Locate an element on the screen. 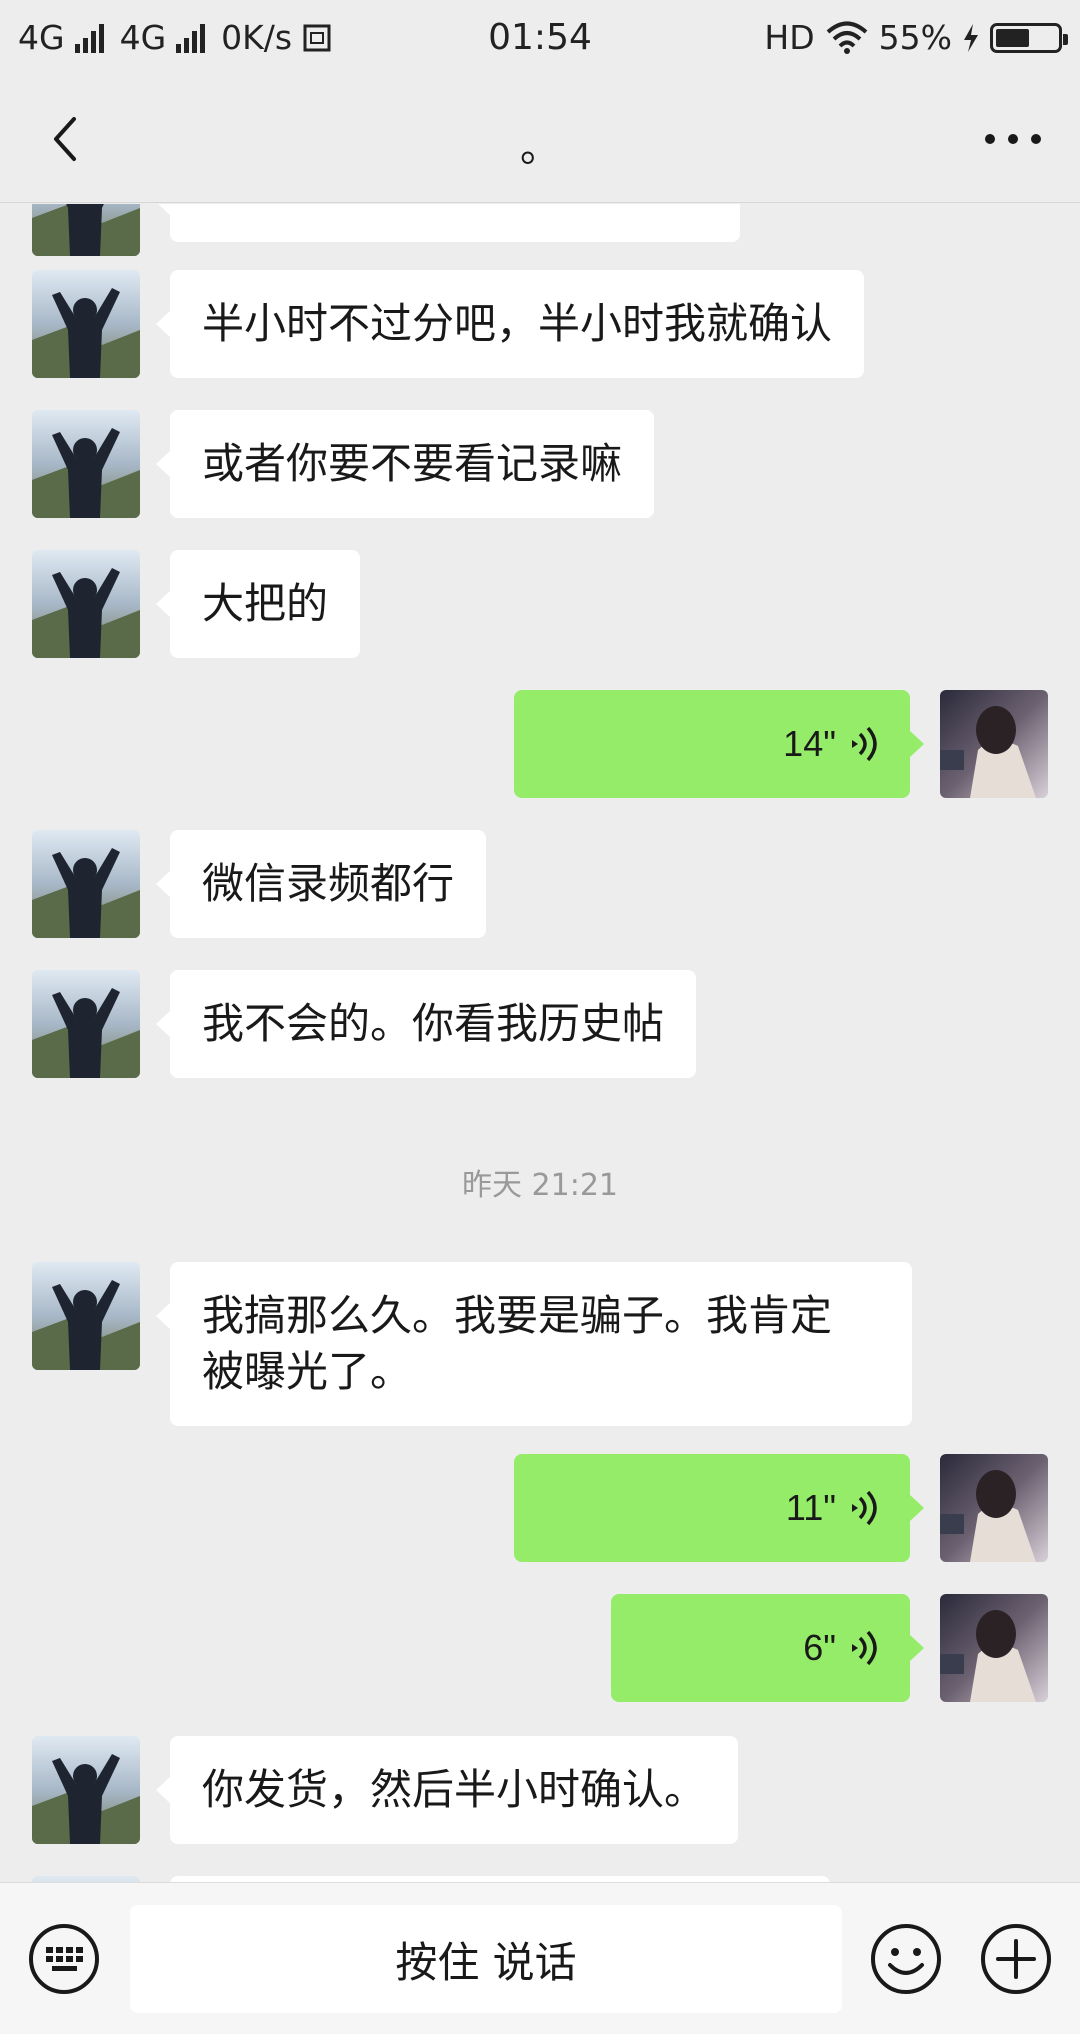 The height and width of the screenshot is (2034, 1080). network-speed: 0K/s is located at coordinates (257, 37).